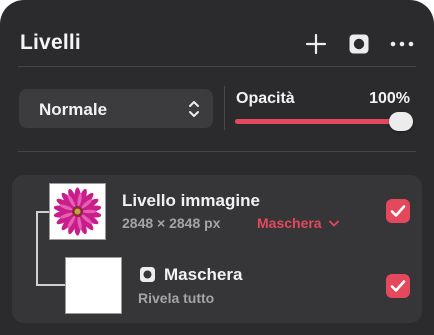 The image size is (434, 335). Describe the element at coordinates (171, 223) in the screenshot. I see `layer-dimensions: 2848 × 2848 px` at that location.